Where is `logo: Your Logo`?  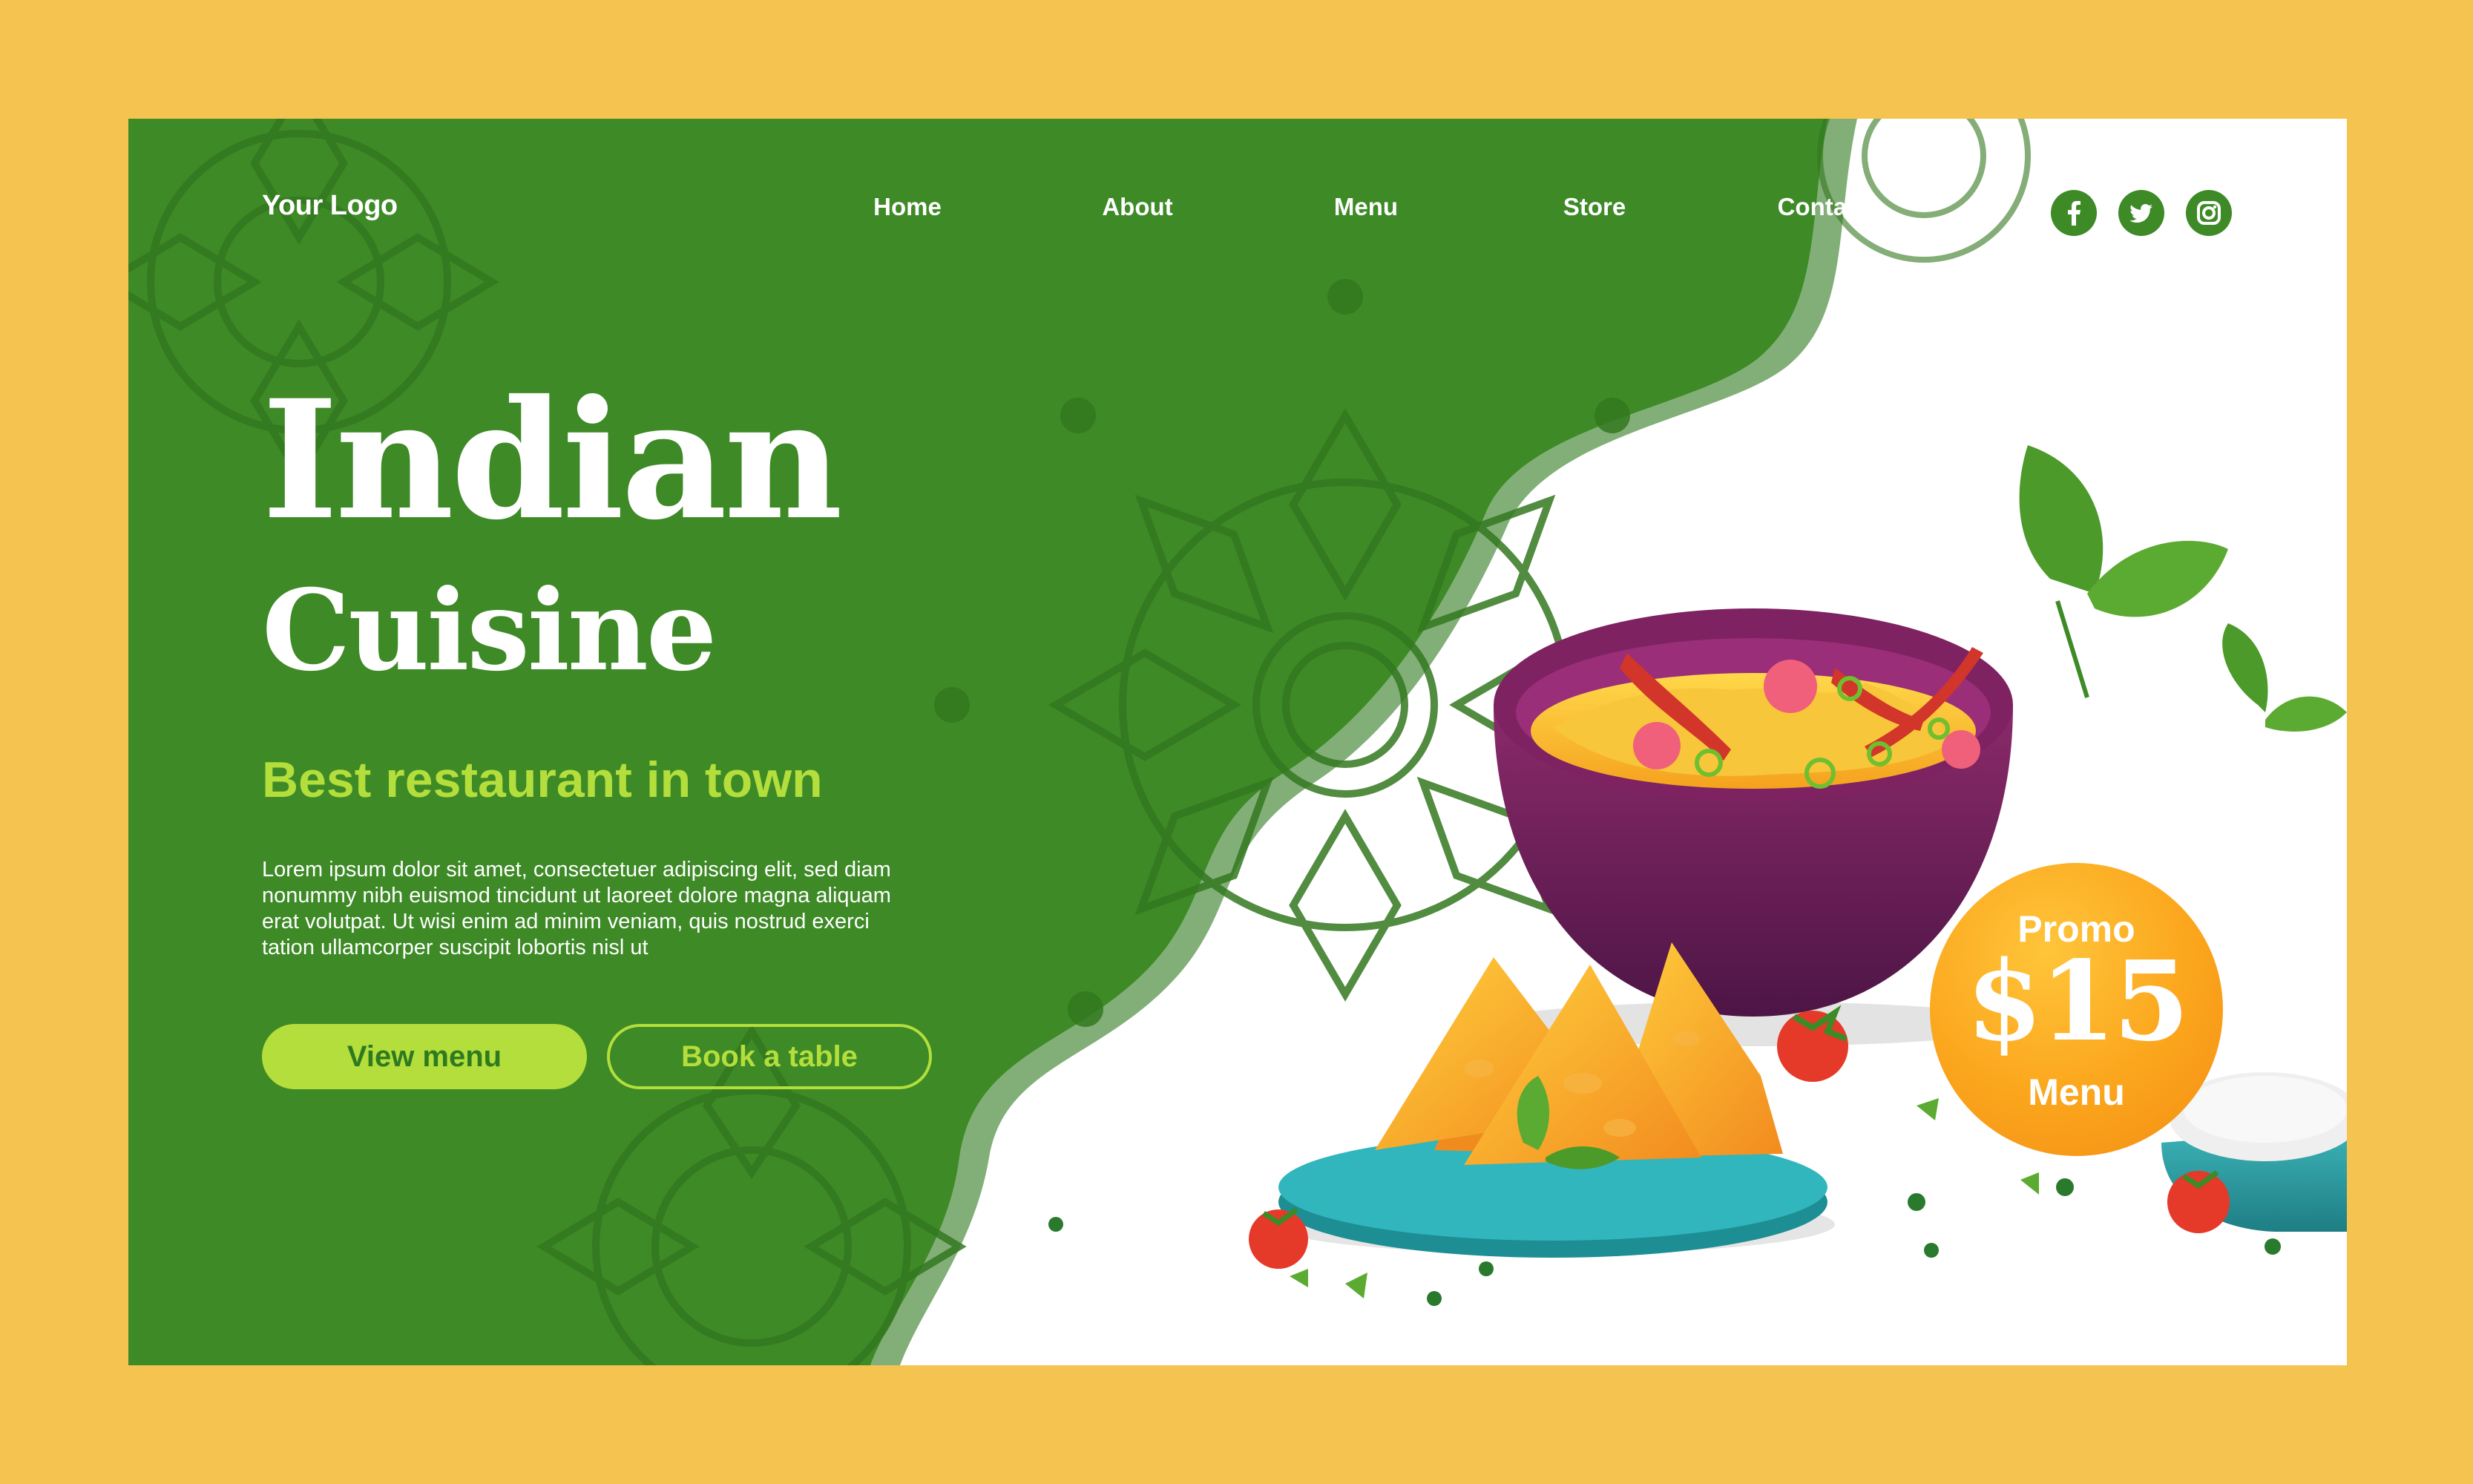
logo: Your Logo is located at coordinates (330, 206).